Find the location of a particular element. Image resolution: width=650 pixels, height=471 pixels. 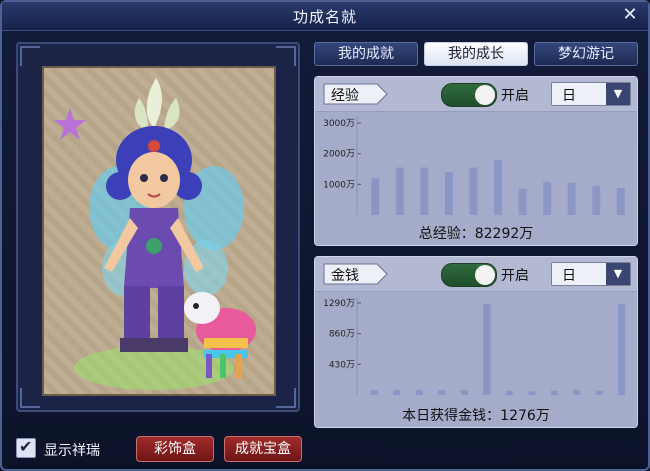

tab-my-growth: 我的成长 is located at coordinates (476, 54).